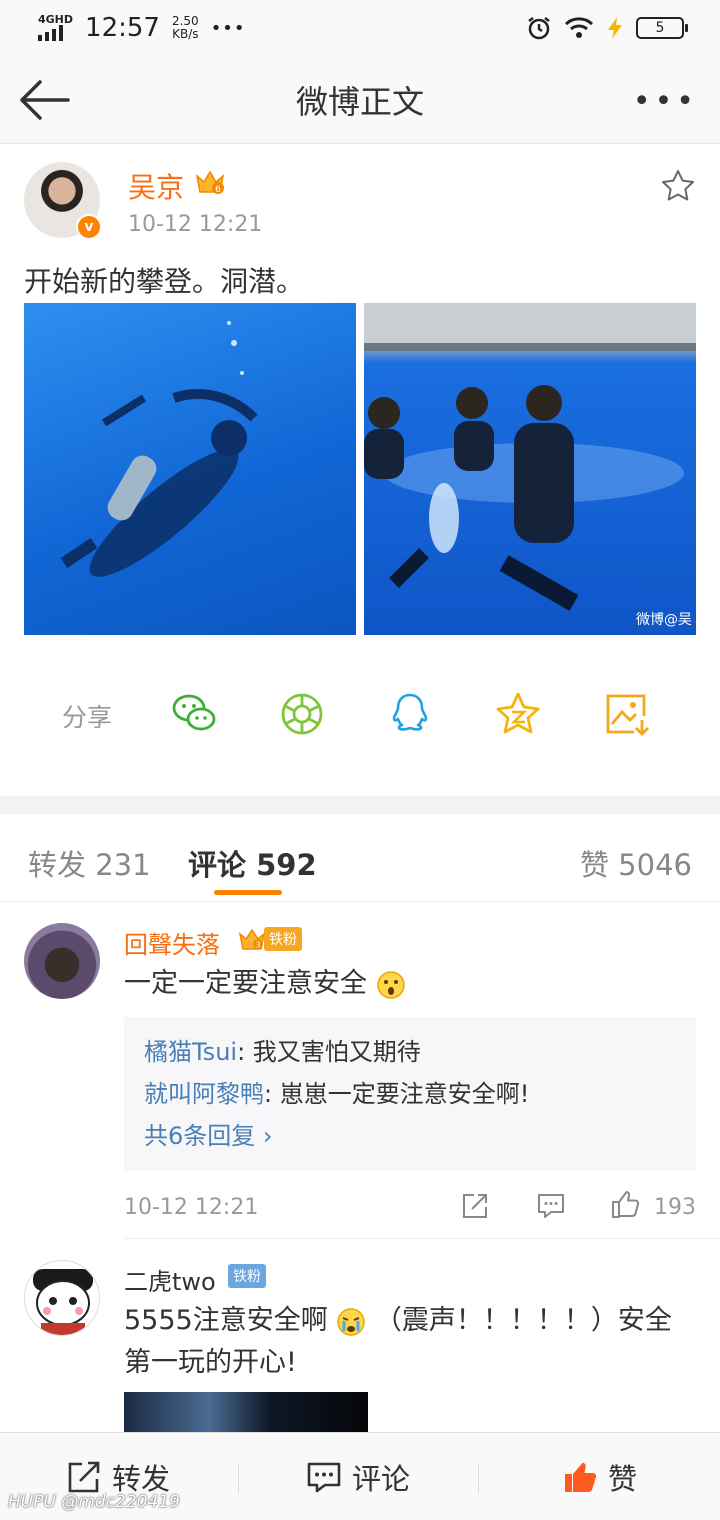 The image size is (720, 1520). Describe the element at coordinates (422, 1238) in the screenshot. I see `comment-divider` at that location.